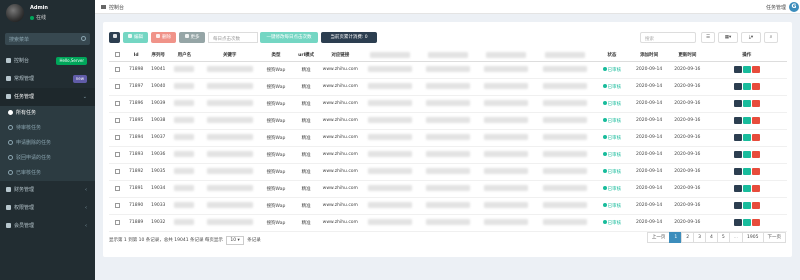  I want to click on column-header: Id, so click(136, 56).